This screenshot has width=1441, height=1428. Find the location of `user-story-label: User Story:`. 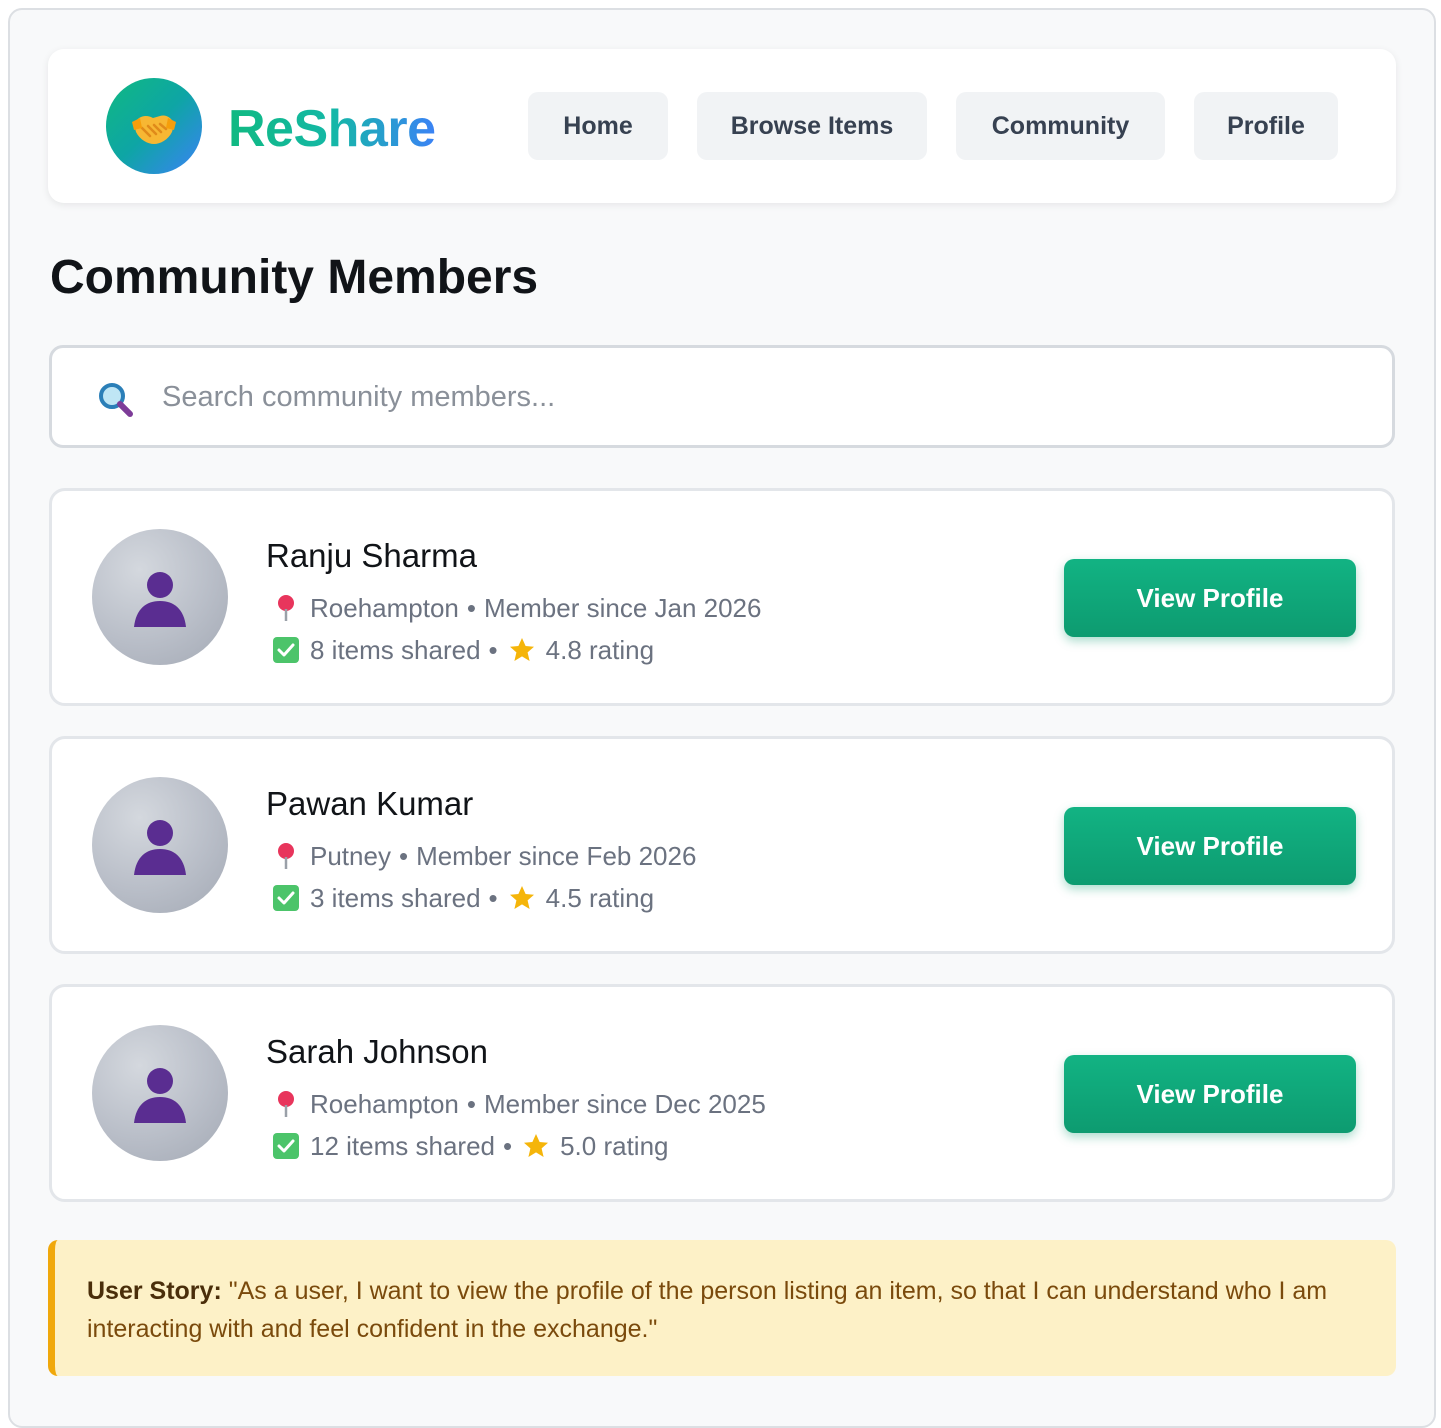

user-story-label: User Story: is located at coordinates (154, 1291).